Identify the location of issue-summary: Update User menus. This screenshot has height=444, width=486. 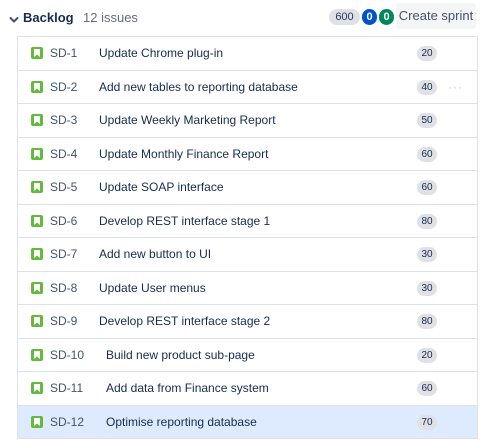
(152, 287).